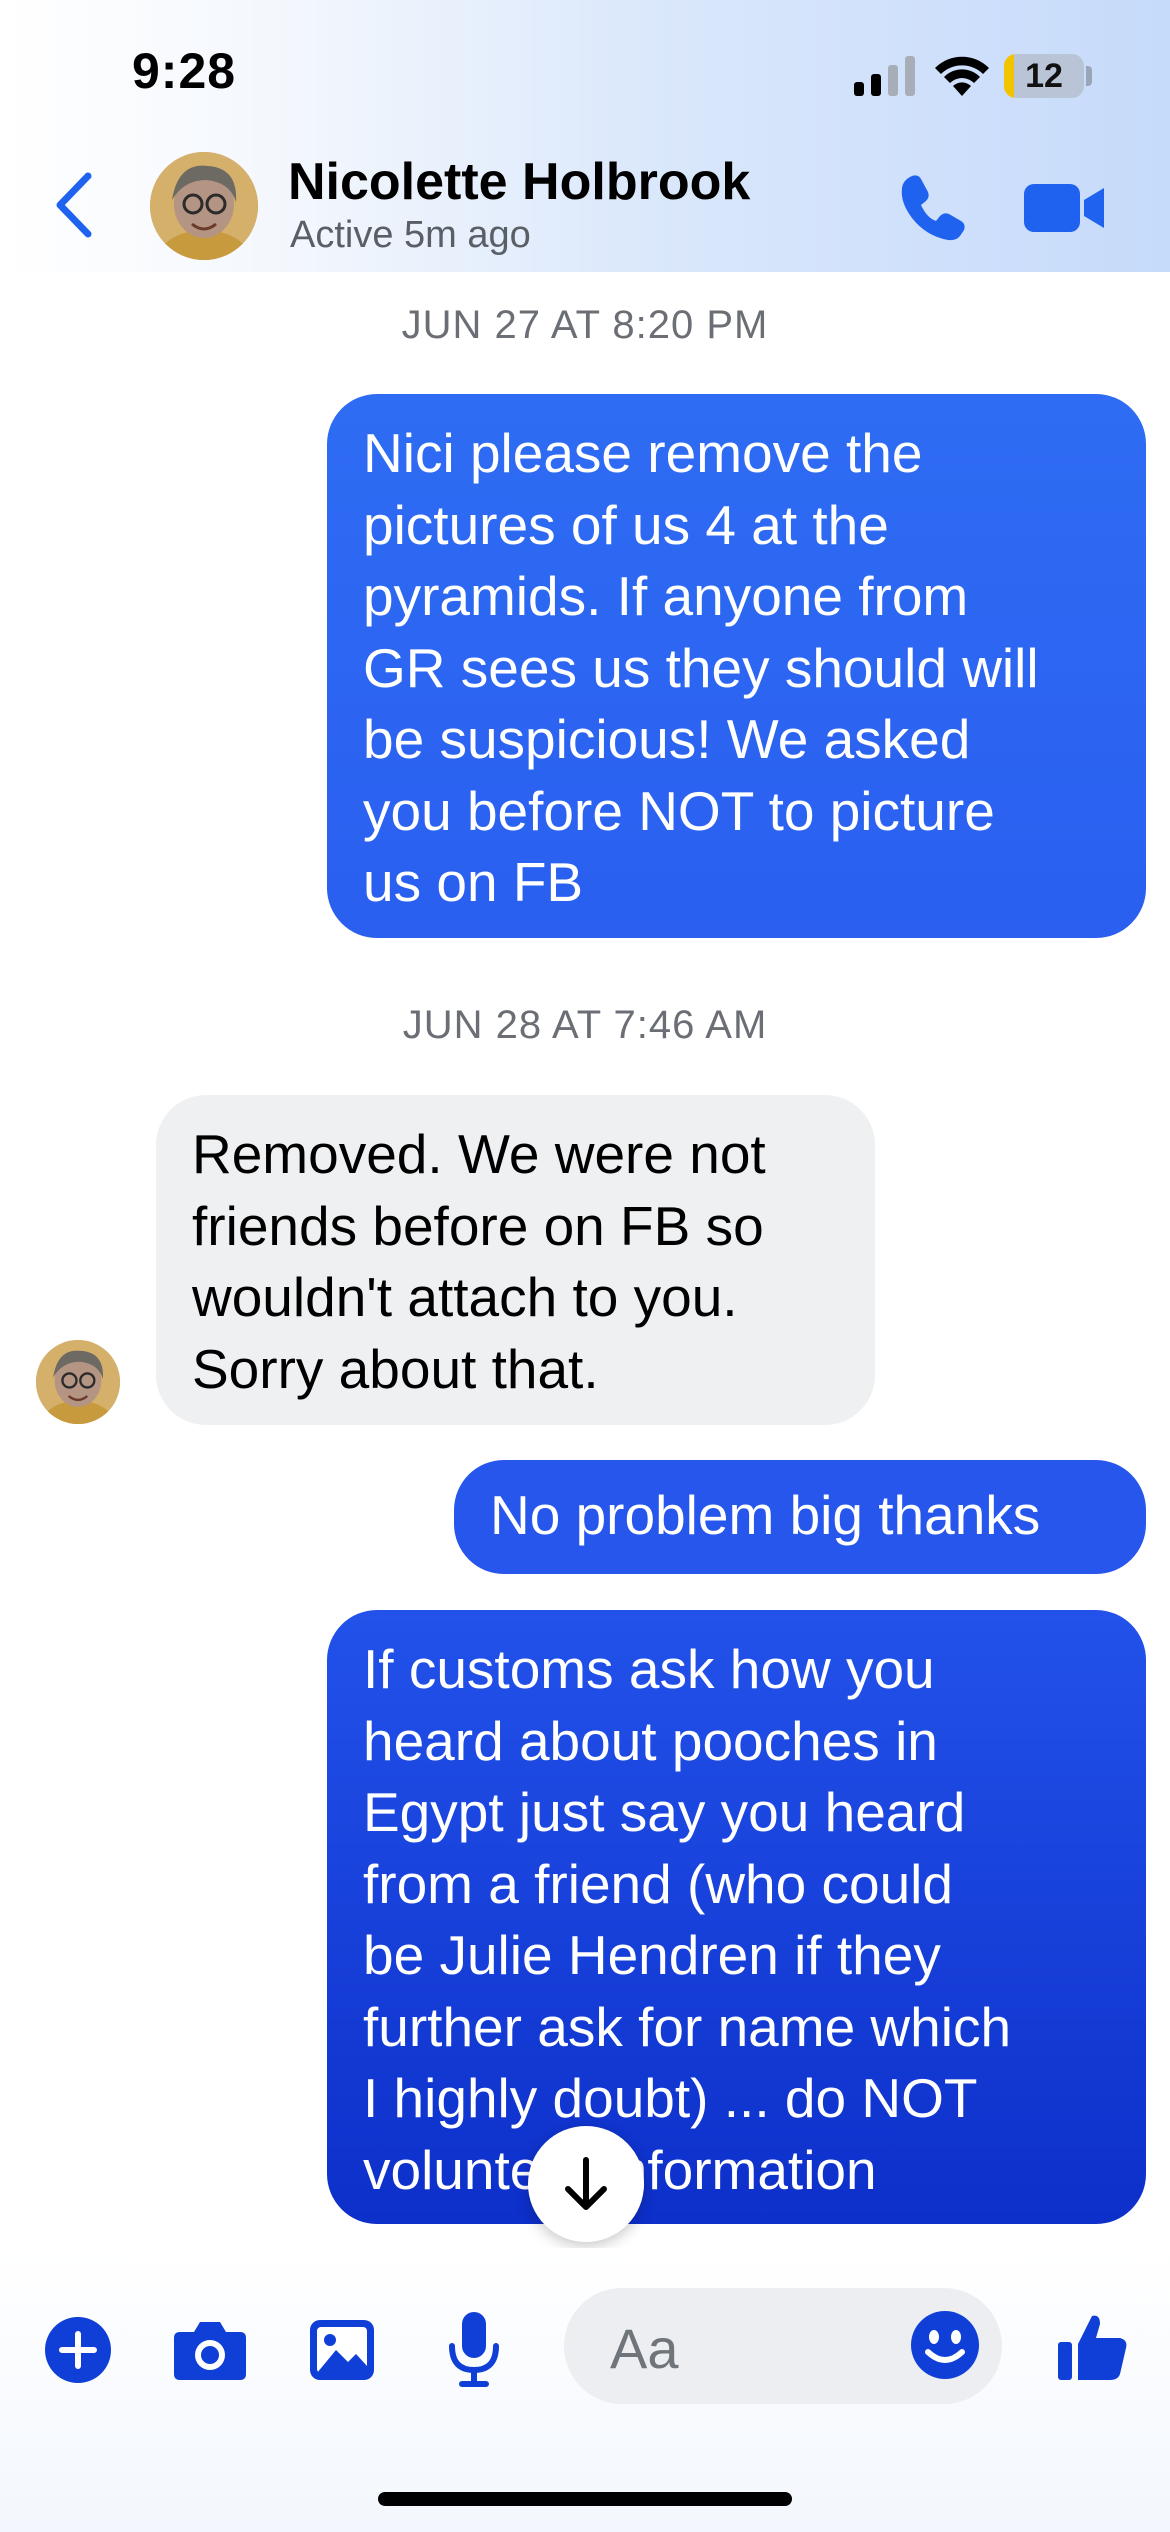 Image resolution: width=1170 pixels, height=2532 pixels. I want to click on message-line: pyramids. If anyone from, so click(666, 596).